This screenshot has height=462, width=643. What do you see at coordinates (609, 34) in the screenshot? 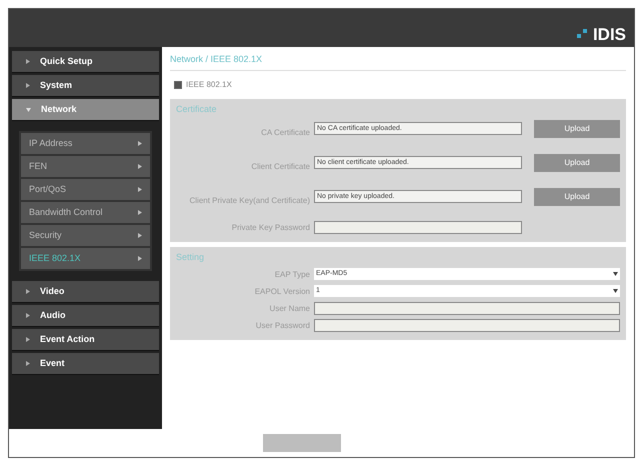
I see `logo: IDIS` at bounding box center [609, 34].